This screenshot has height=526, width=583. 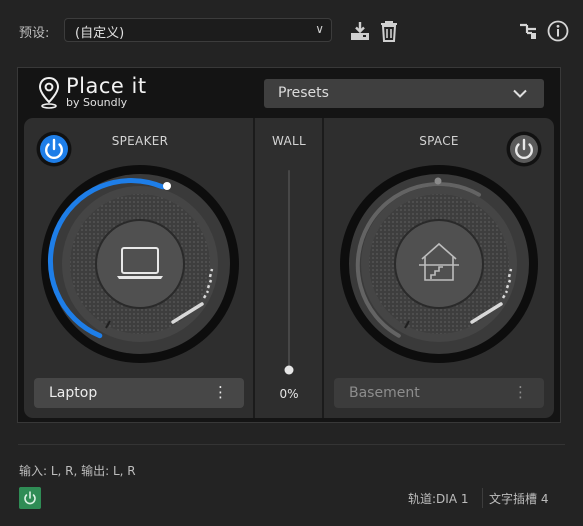 What do you see at coordinates (140, 141) in the screenshot?
I see `speaker-title: SPEAKER` at bounding box center [140, 141].